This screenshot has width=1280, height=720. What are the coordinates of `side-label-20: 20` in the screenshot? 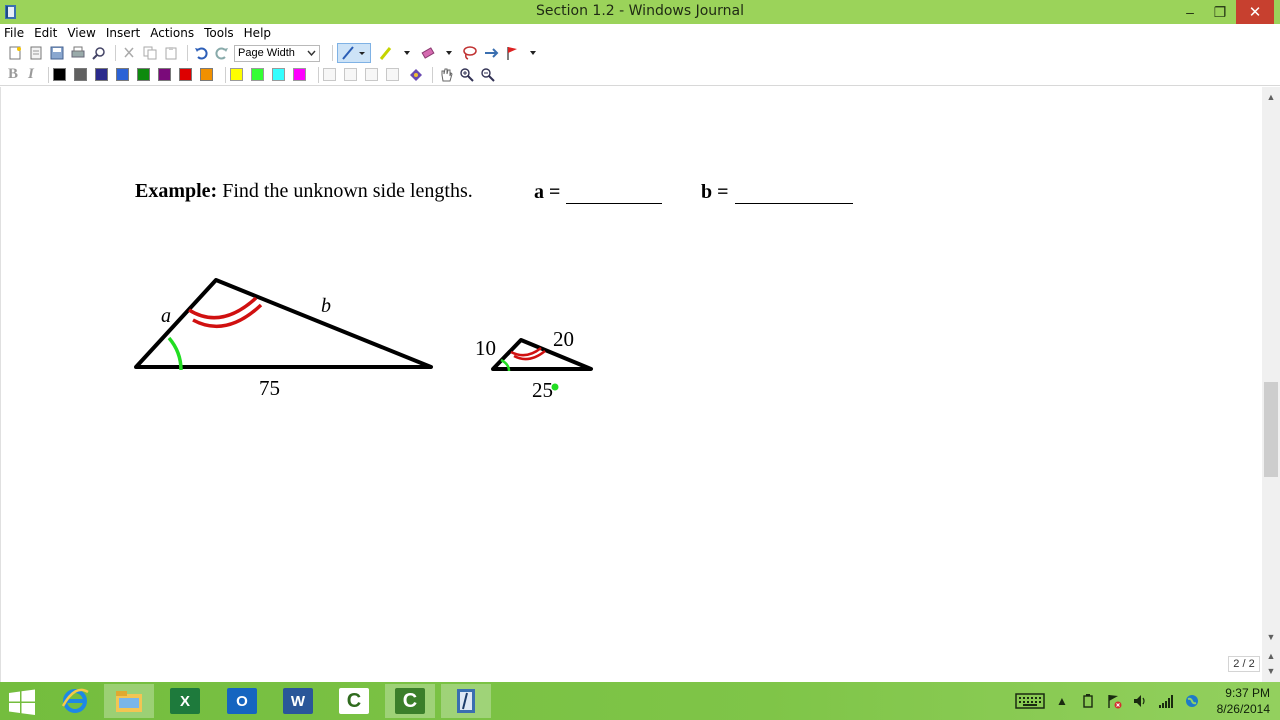 It's located at (563, 339).